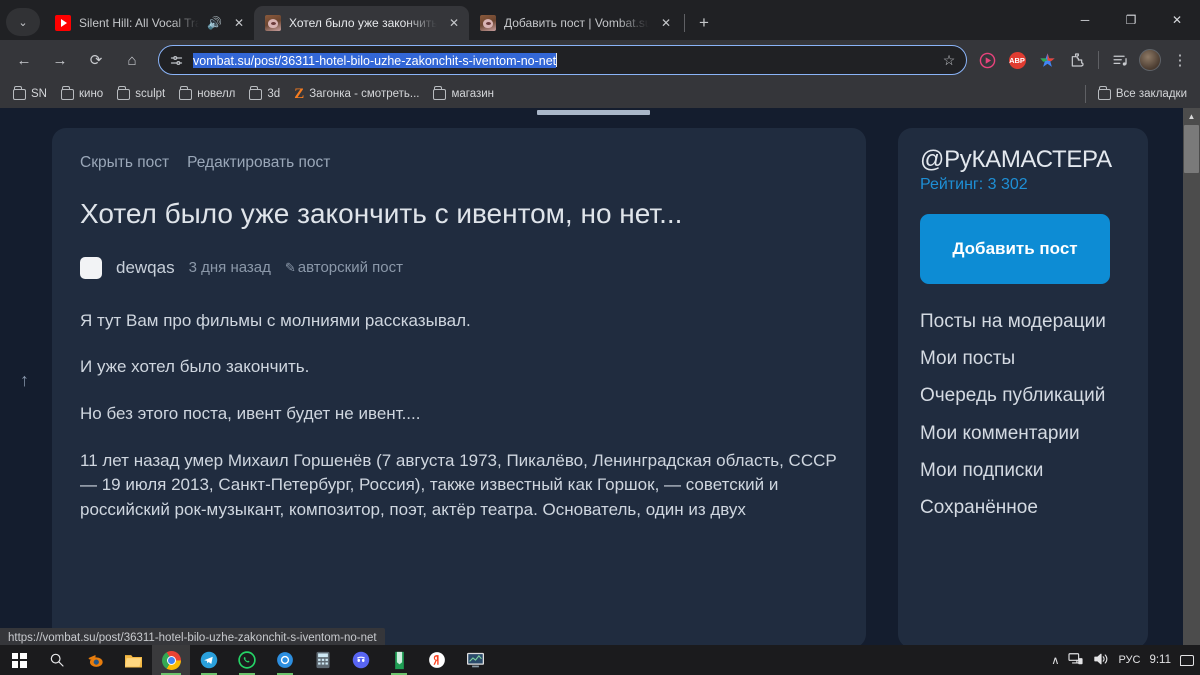  I want to click on page-scrollbar: ▲, so click(1191, 376).